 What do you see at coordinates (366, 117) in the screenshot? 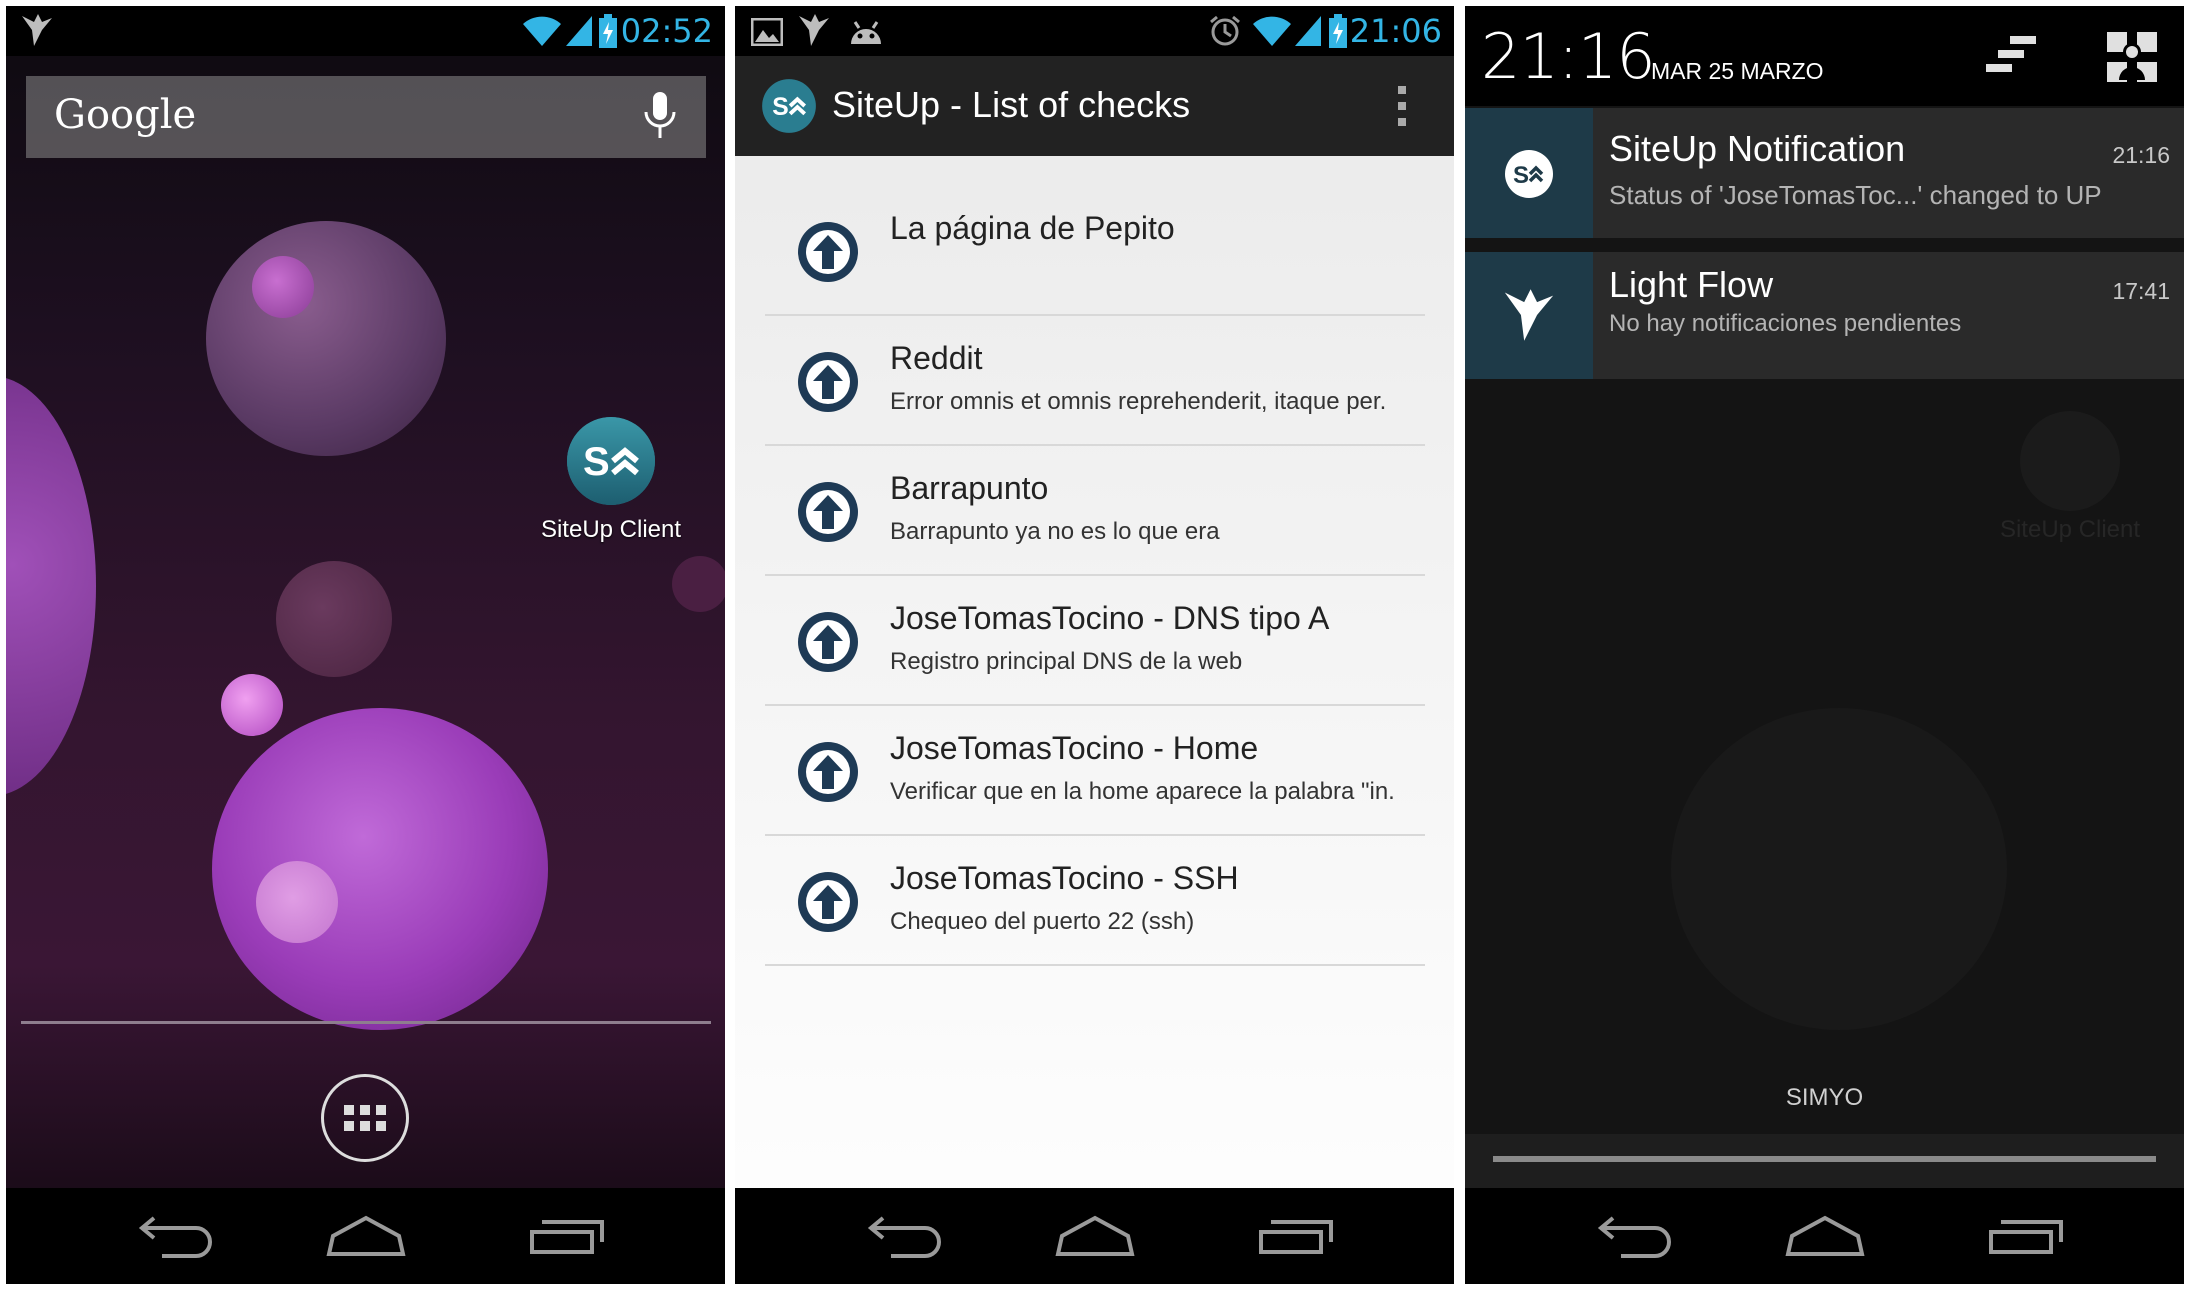
I see `google-search-bar: Google` at bounding box center [366, 117].